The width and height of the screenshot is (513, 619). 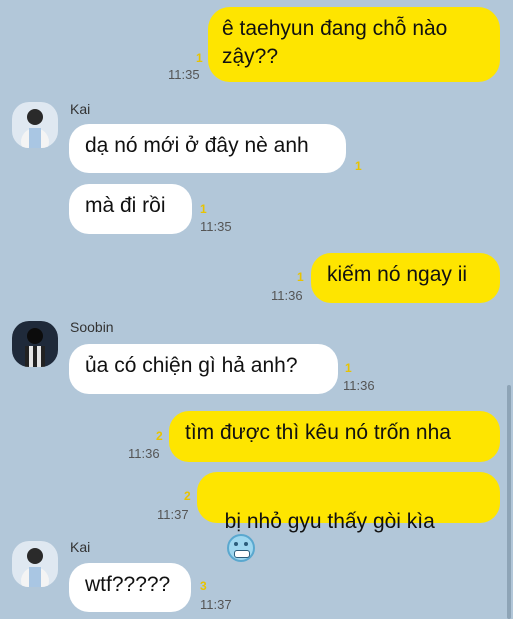 I want to click on outgoing-message-bubble: bị nhỏ gyu thấy gòi kìa, so click(x=348, y=517).